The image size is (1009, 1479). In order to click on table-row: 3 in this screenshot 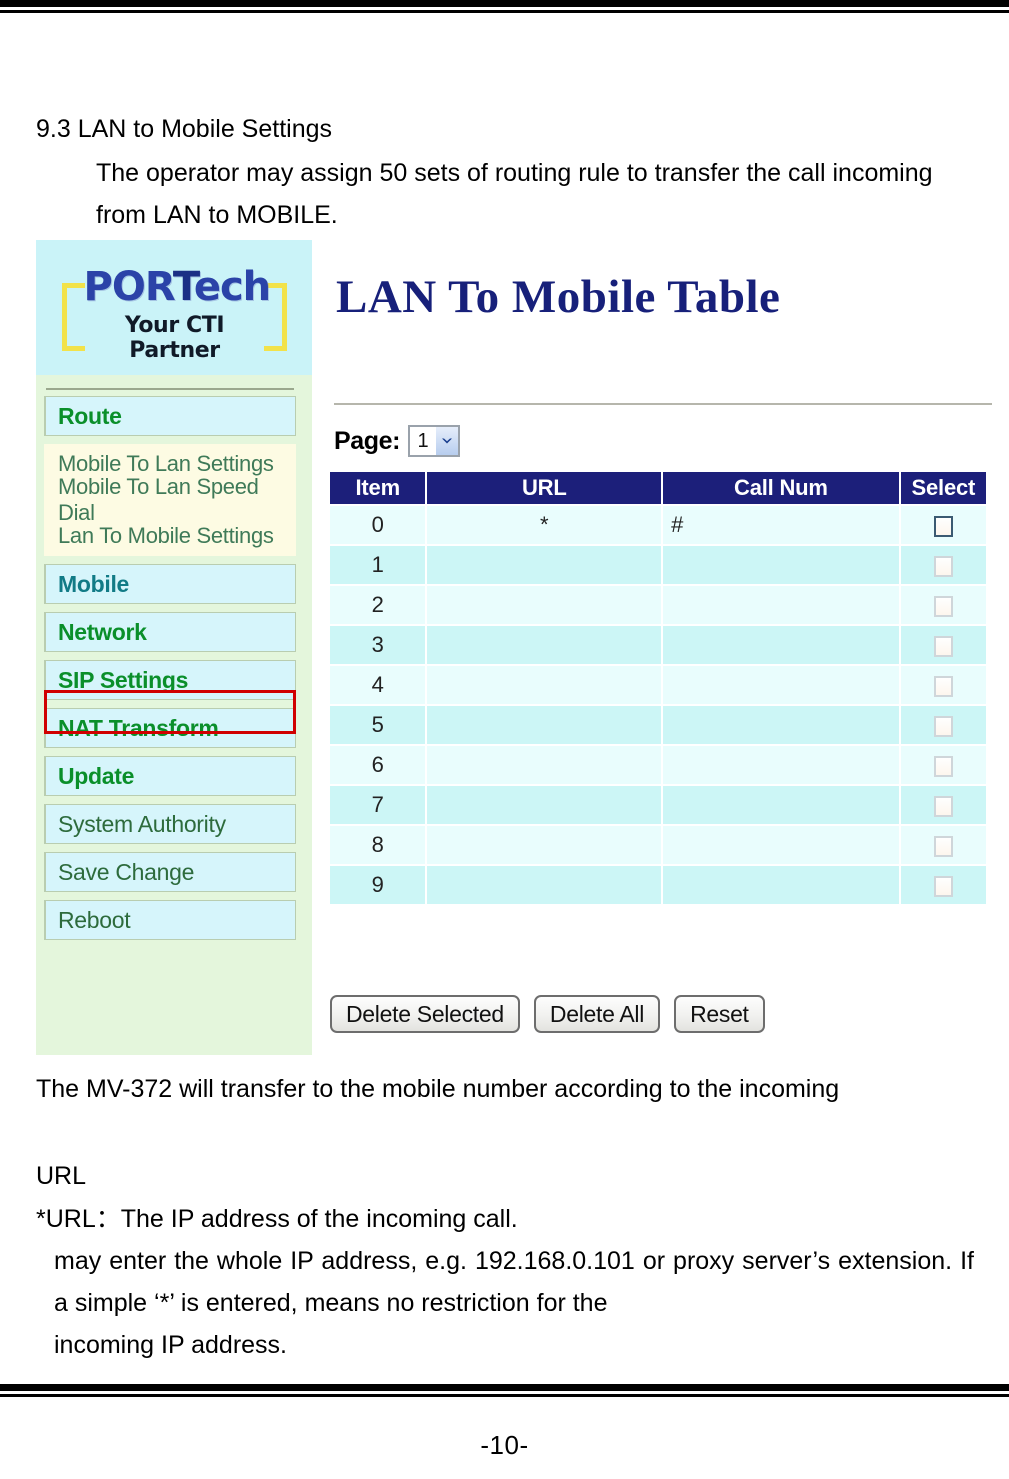, I will do `click(658, 645)`.